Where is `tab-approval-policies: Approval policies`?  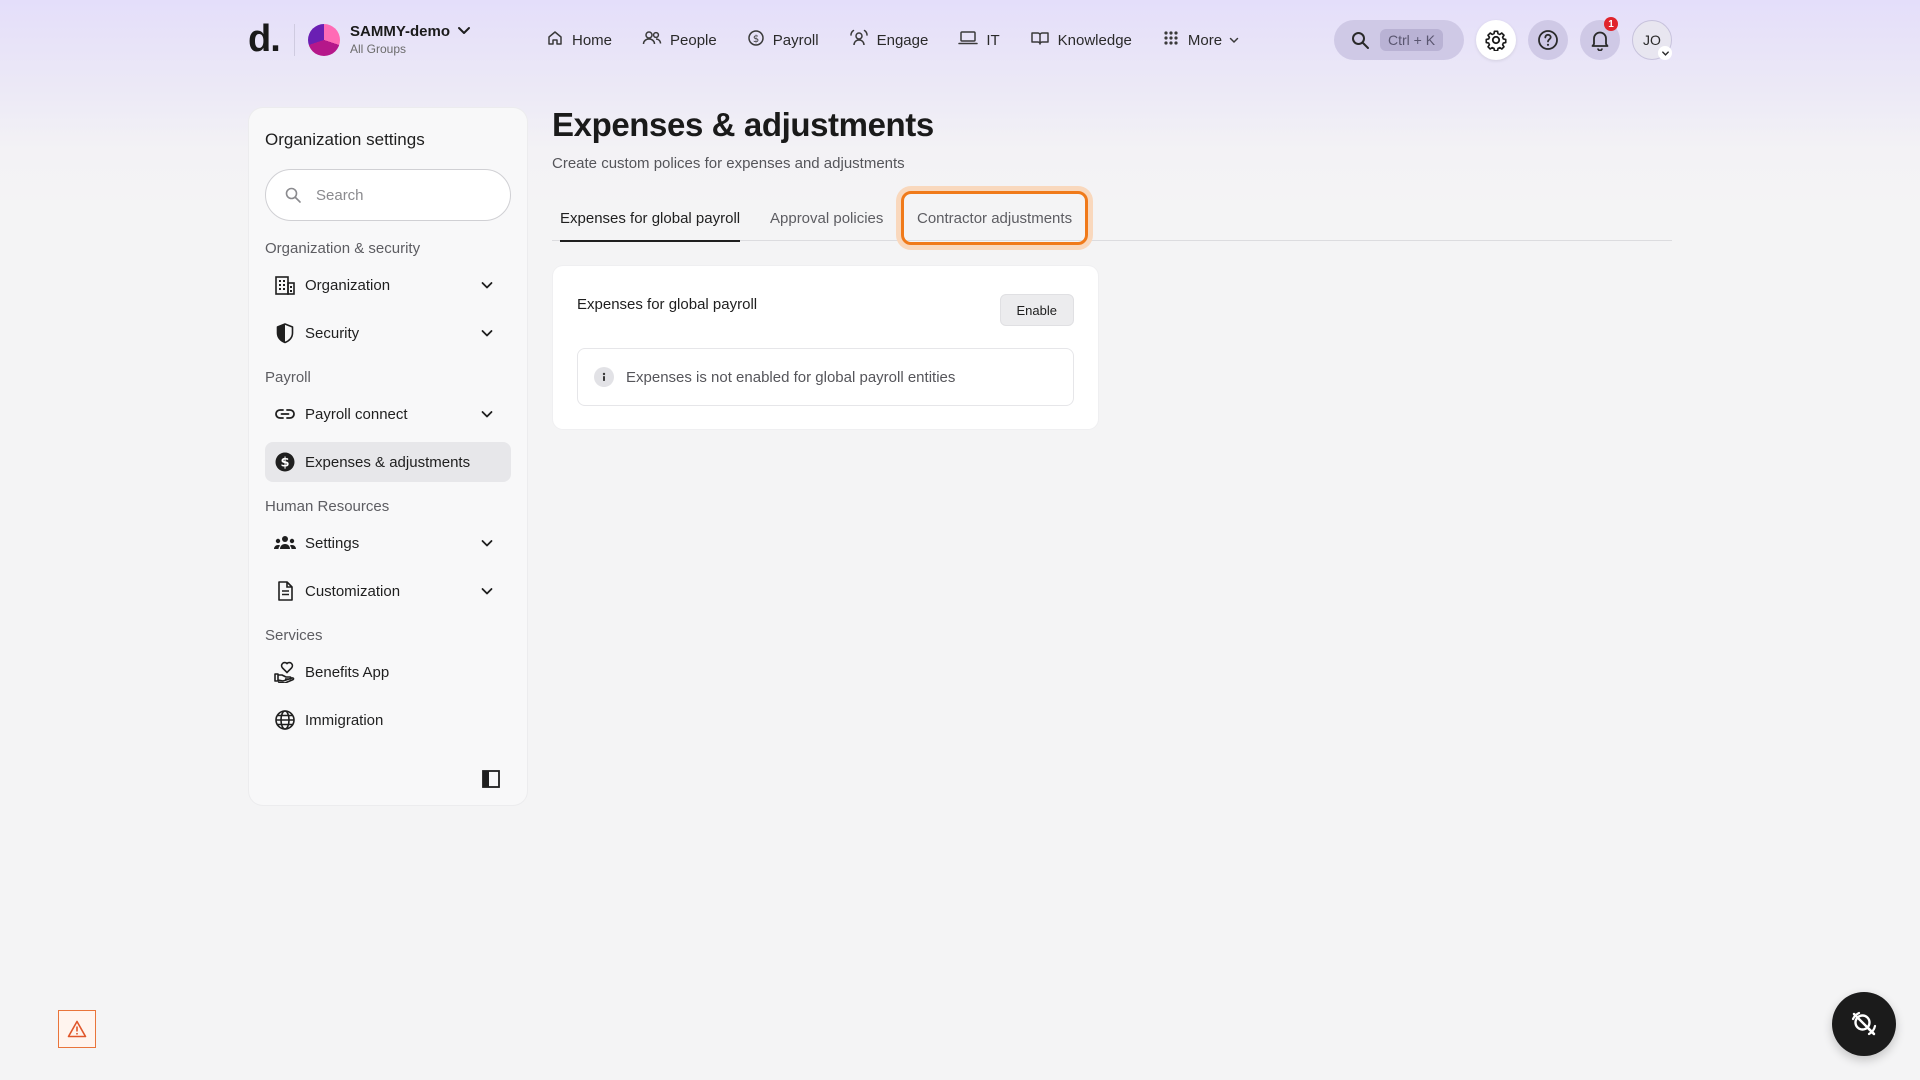 tab-approval-policies: Approval policies is located at coordinates (826, 218).